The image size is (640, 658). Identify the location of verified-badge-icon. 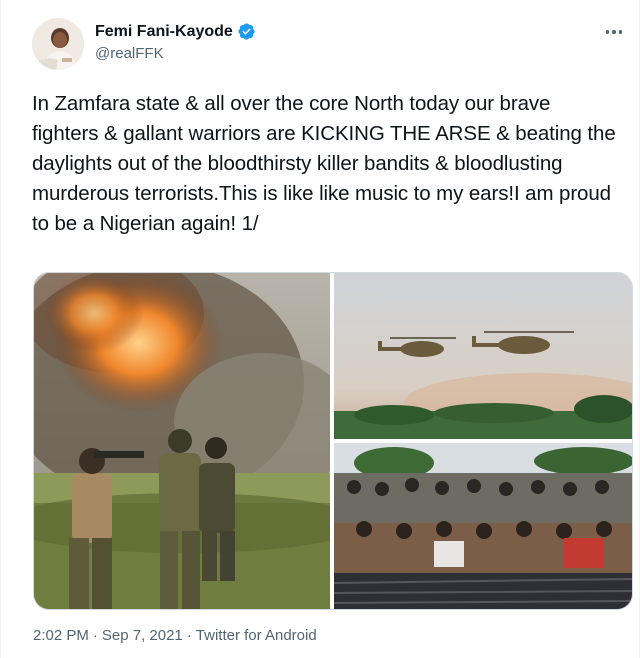
(246, 31).